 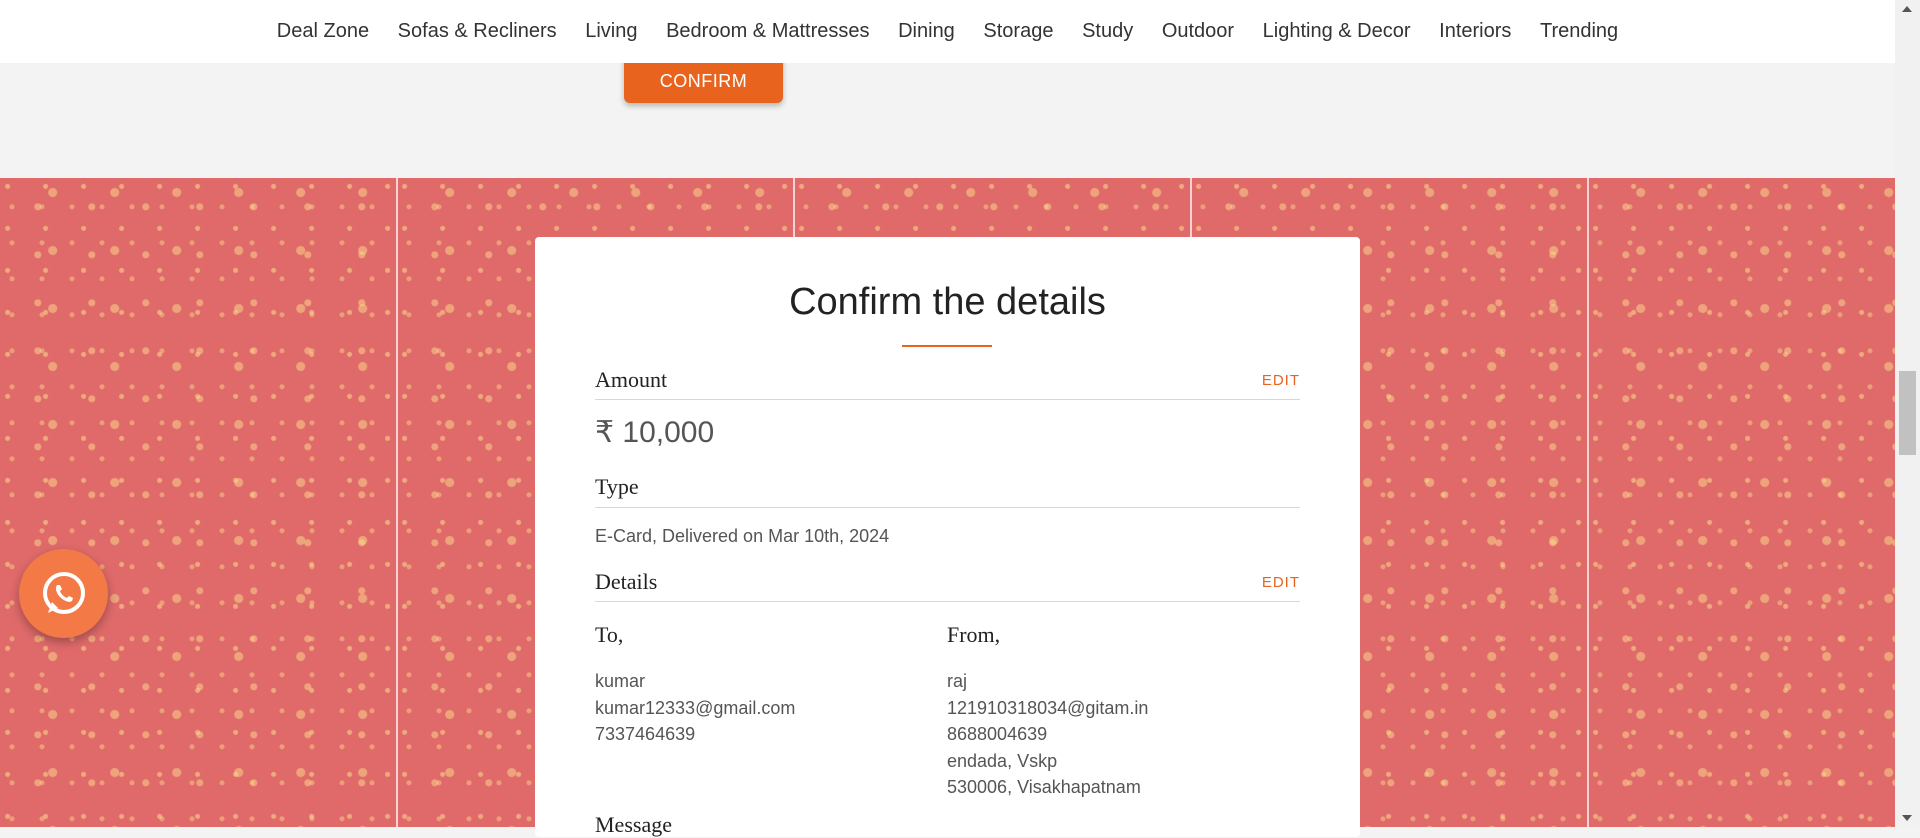 What do you see at coordinates (1907, 818) in the screenshot?
I see `scroll-down-icon` at bounding box center [1907, 818].